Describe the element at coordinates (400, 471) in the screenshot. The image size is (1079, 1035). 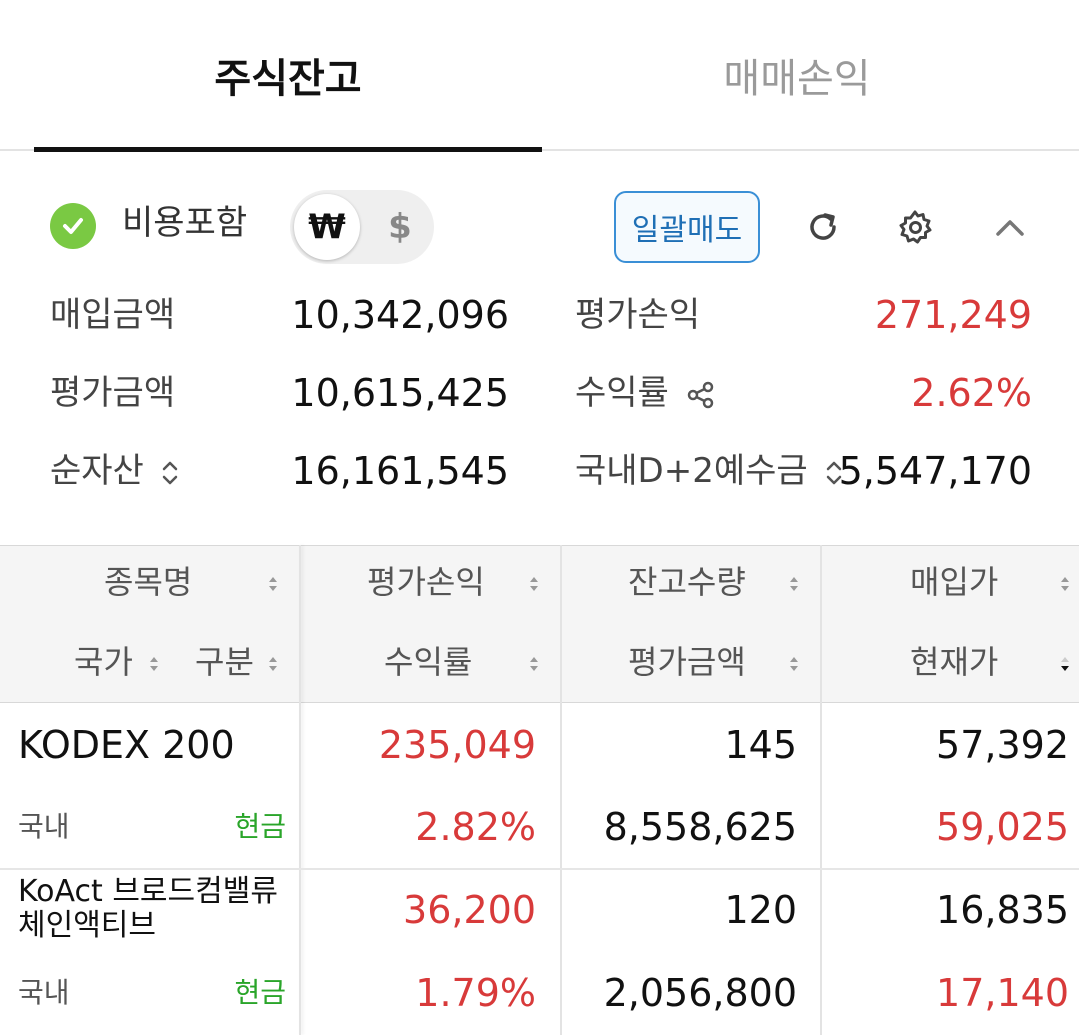
I see `net-asset-value: 16,161,545` at that location.